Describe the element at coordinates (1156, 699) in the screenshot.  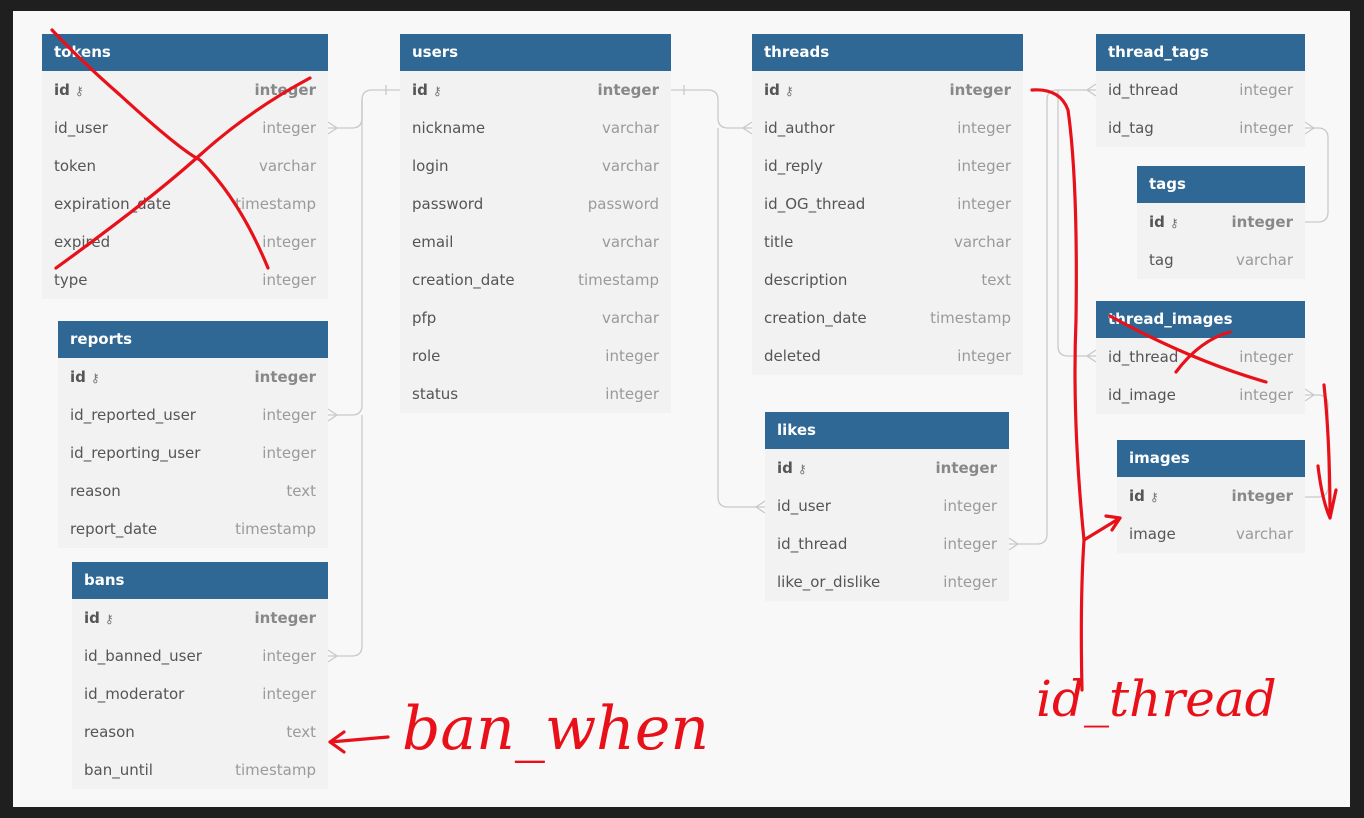
I see `id-thread-note: id_thread` at that location.